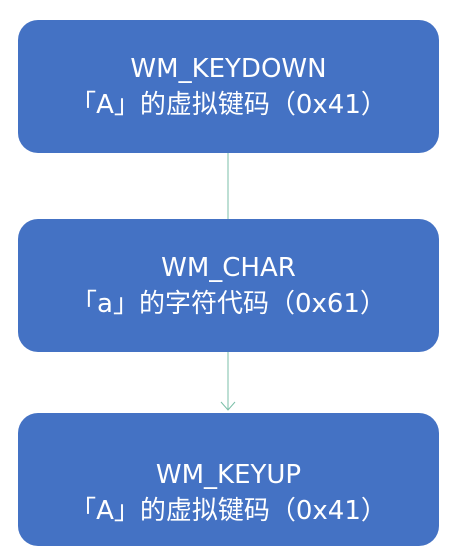 Image resolution: width=450 pixels, height=548 pixels. What do you see at coordinates (228, 68) in the screenshot?
I see `node-title: WM_KEYDOWN` at bounding box center [228, 68].